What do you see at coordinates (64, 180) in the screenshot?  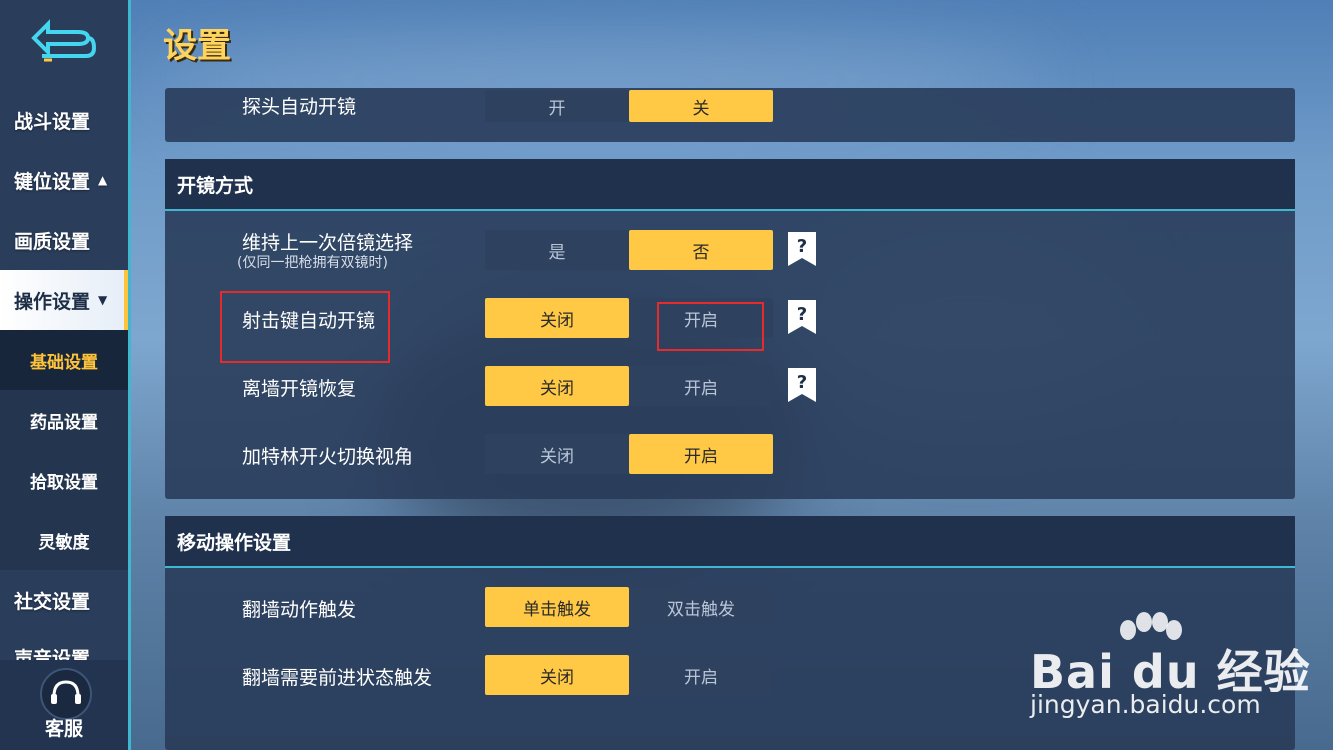 I see `sidebar-item-keys: 键位设置 ▲` at bounding box center [64, 180].